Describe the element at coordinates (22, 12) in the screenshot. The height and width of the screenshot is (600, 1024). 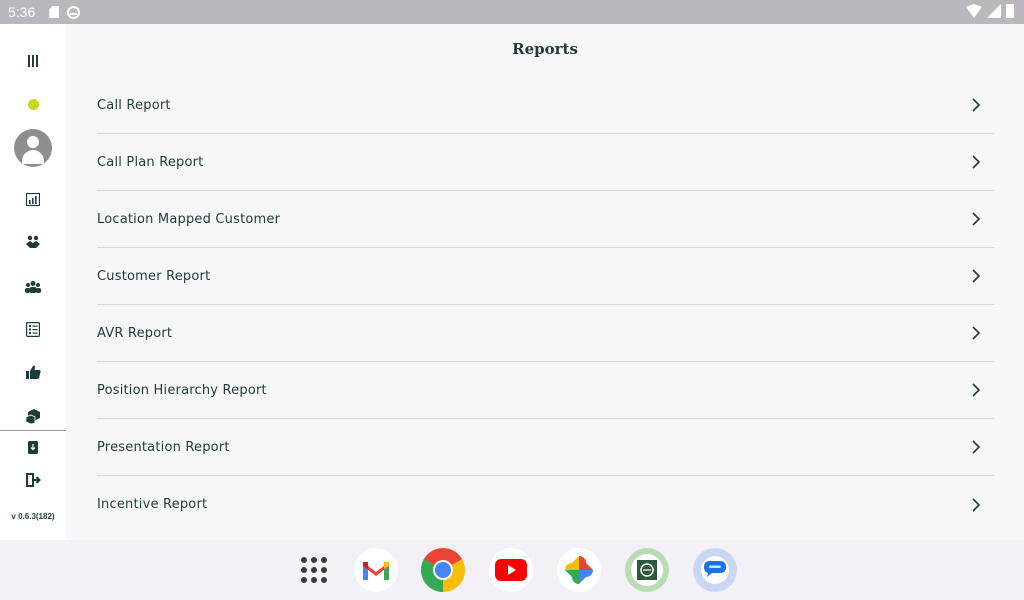
I see `status-time: 5:36` at that location.